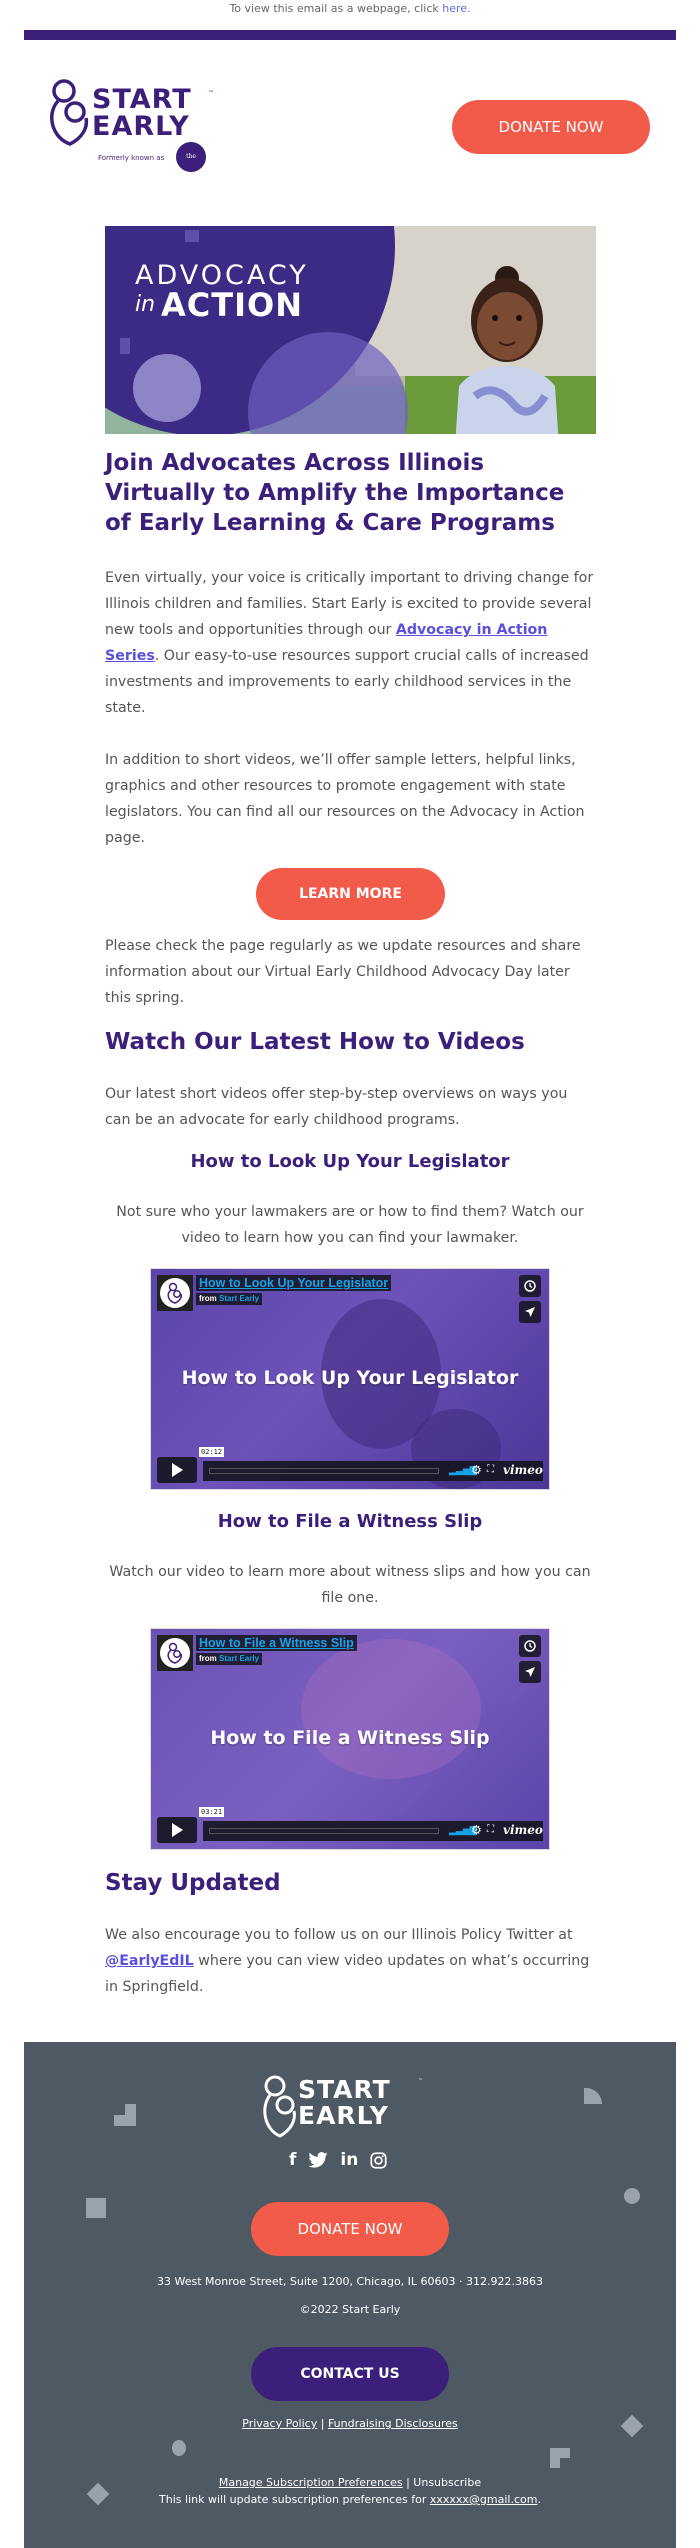  I want to click on twitter-icon, so click(318, 2160).